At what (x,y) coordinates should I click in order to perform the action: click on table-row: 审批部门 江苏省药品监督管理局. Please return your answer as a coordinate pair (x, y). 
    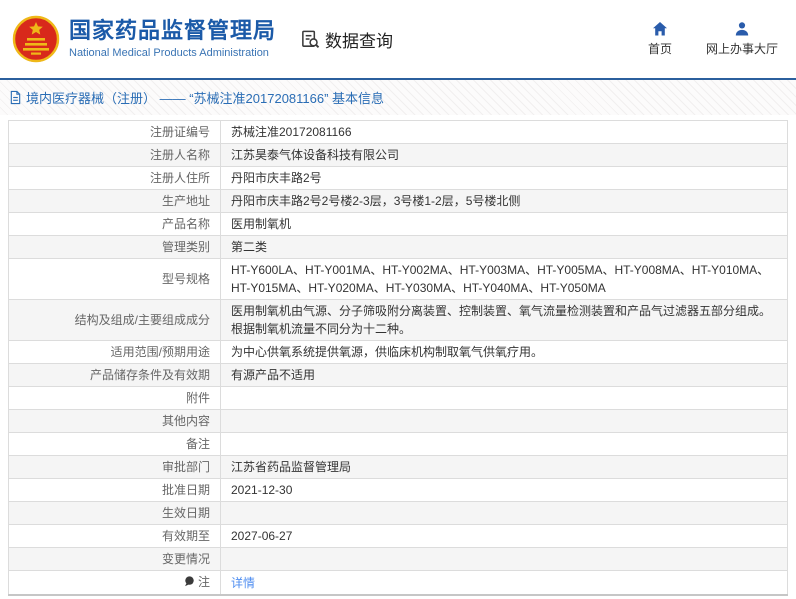
    Looking at the image, I should click on (398, 467).